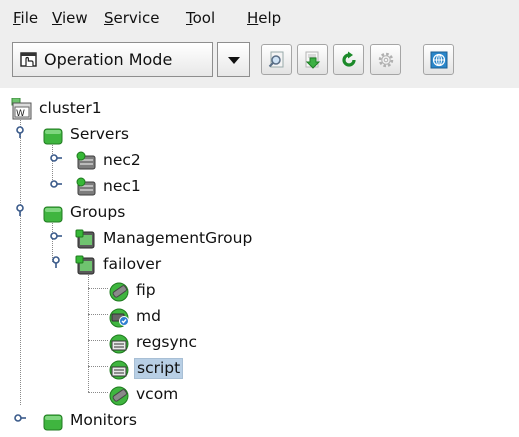 The image size is (519, 437). Describe the element at coordinates (98, 366) in the screenshot. I see `tree-branch-script` at that location.